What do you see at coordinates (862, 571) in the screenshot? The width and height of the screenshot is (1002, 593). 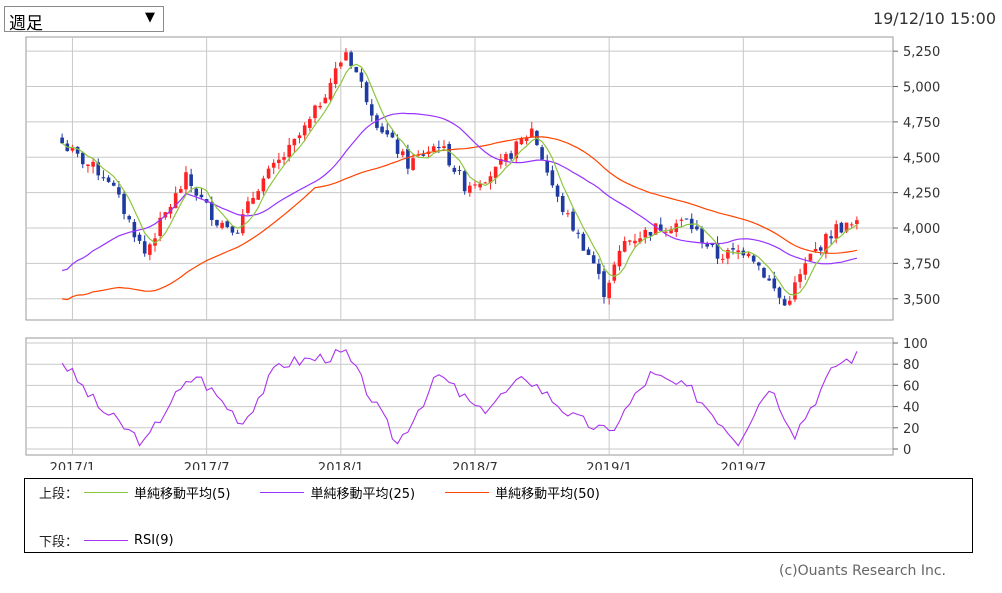 I see `copyright: (c)Ouants Research Inc.` at bounding box center [862, 571].